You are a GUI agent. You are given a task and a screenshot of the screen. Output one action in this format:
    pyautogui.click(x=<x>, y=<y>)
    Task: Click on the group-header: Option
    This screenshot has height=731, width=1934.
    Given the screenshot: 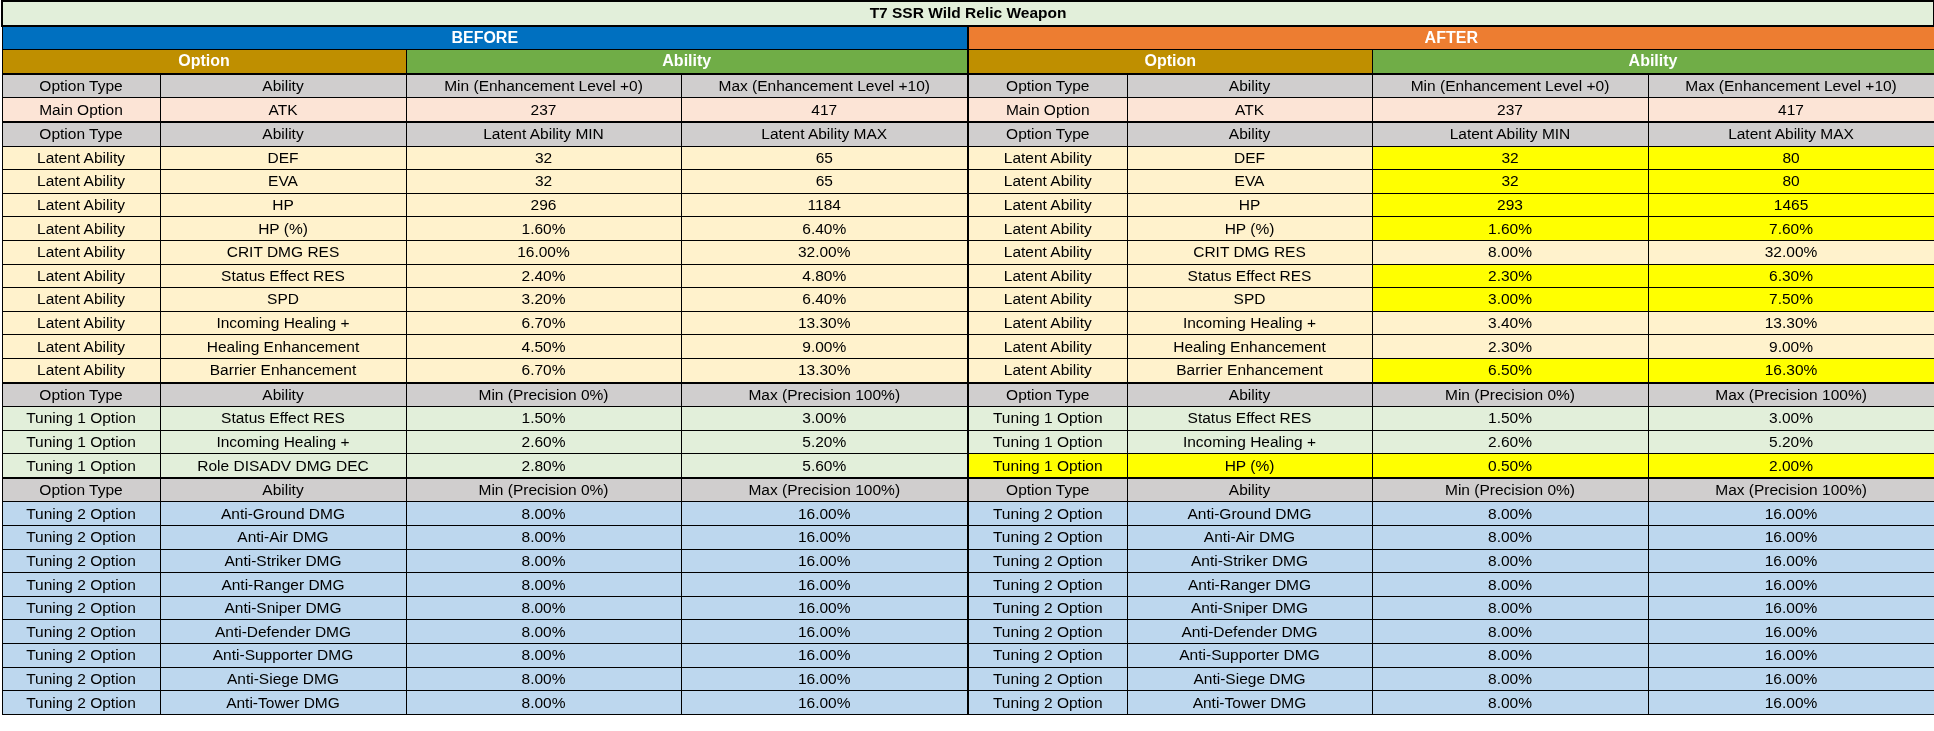 What is the action you would take?
    pyautogui.click(x=204, y=61)
    